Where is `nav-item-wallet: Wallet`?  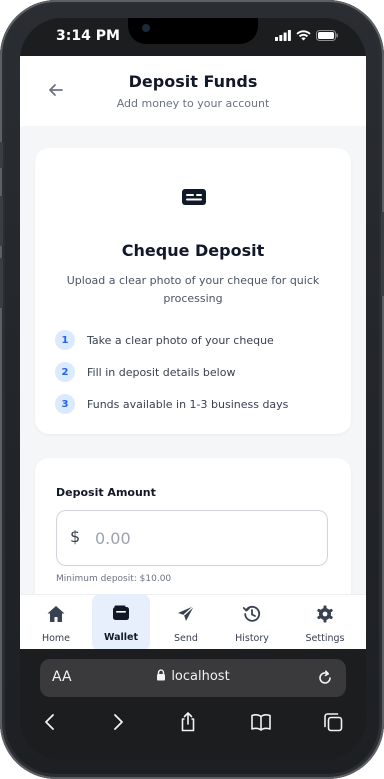
nav-item-wallet: Wallet is located at coordinates (121, 621).